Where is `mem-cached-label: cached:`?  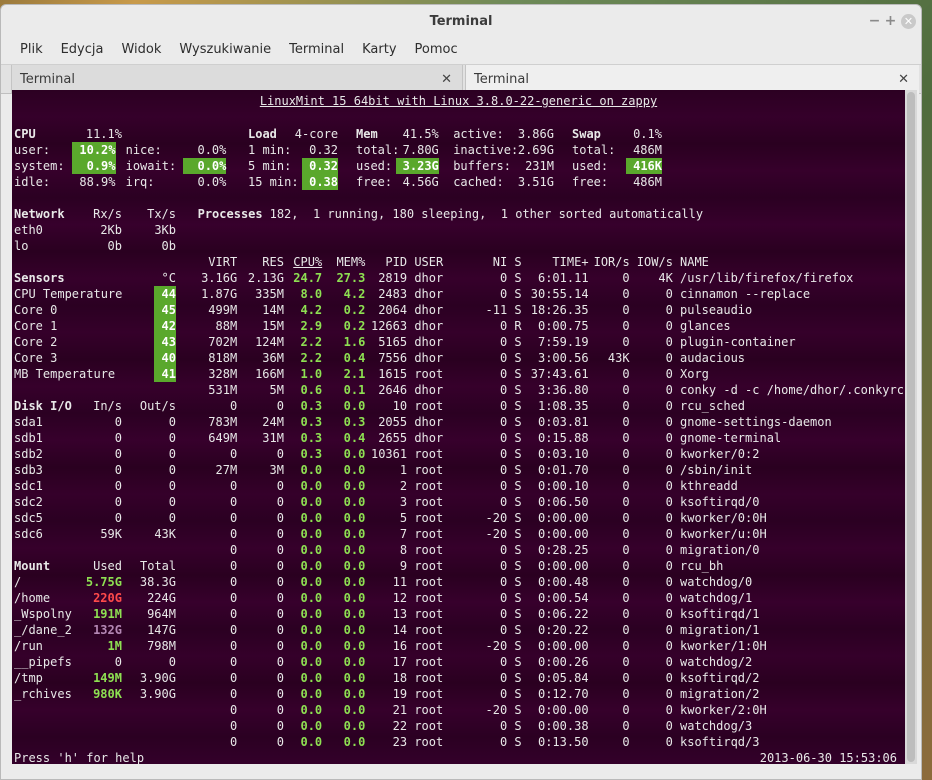
mem-cached-label: cached: is located at coordinates (478, 182).